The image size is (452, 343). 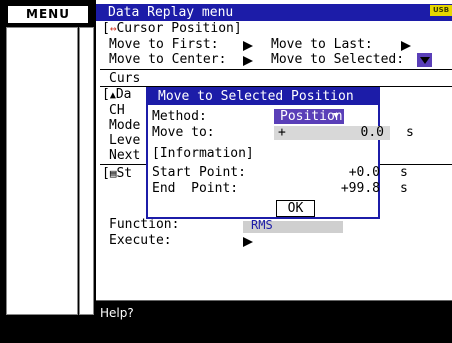 What do you see at coordinates (179, 28) in the screenshot?
I see `cursor-heading-text: Cursor Position]` at bounding box center [179, 28].